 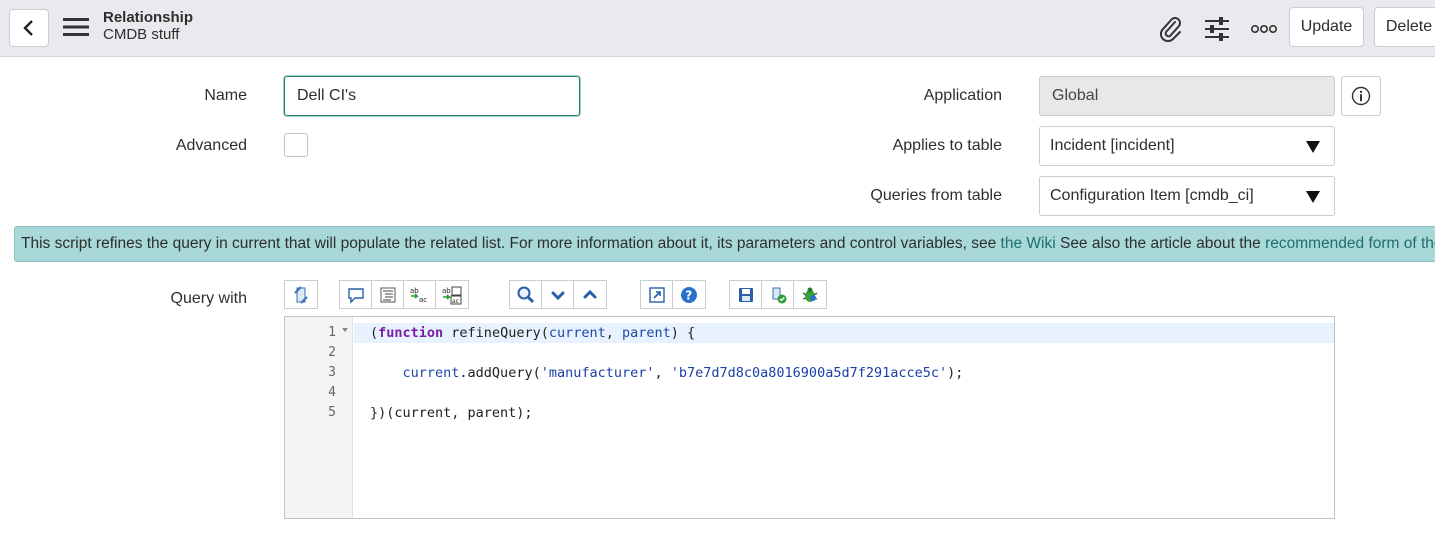 I want to click on save-icon, so click(x=745, y=294).